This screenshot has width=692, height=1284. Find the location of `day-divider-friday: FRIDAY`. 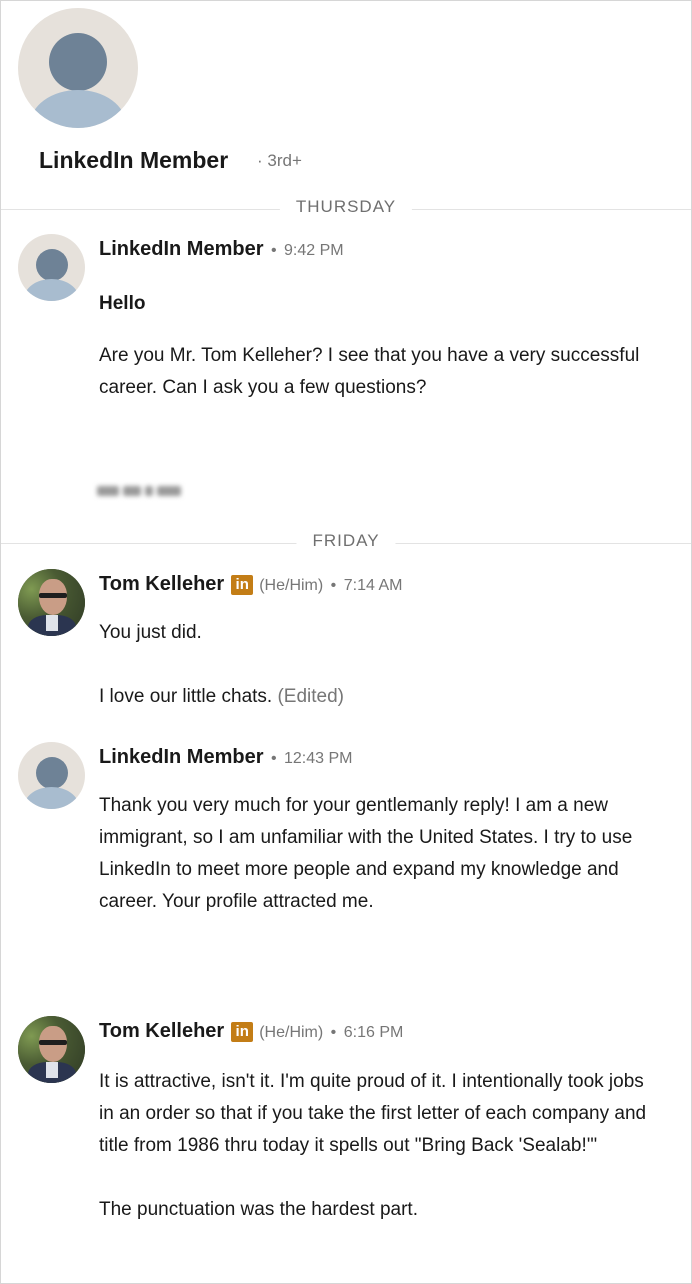

day-divider-friday: FRIDAY is located at coordinates (346, 543).